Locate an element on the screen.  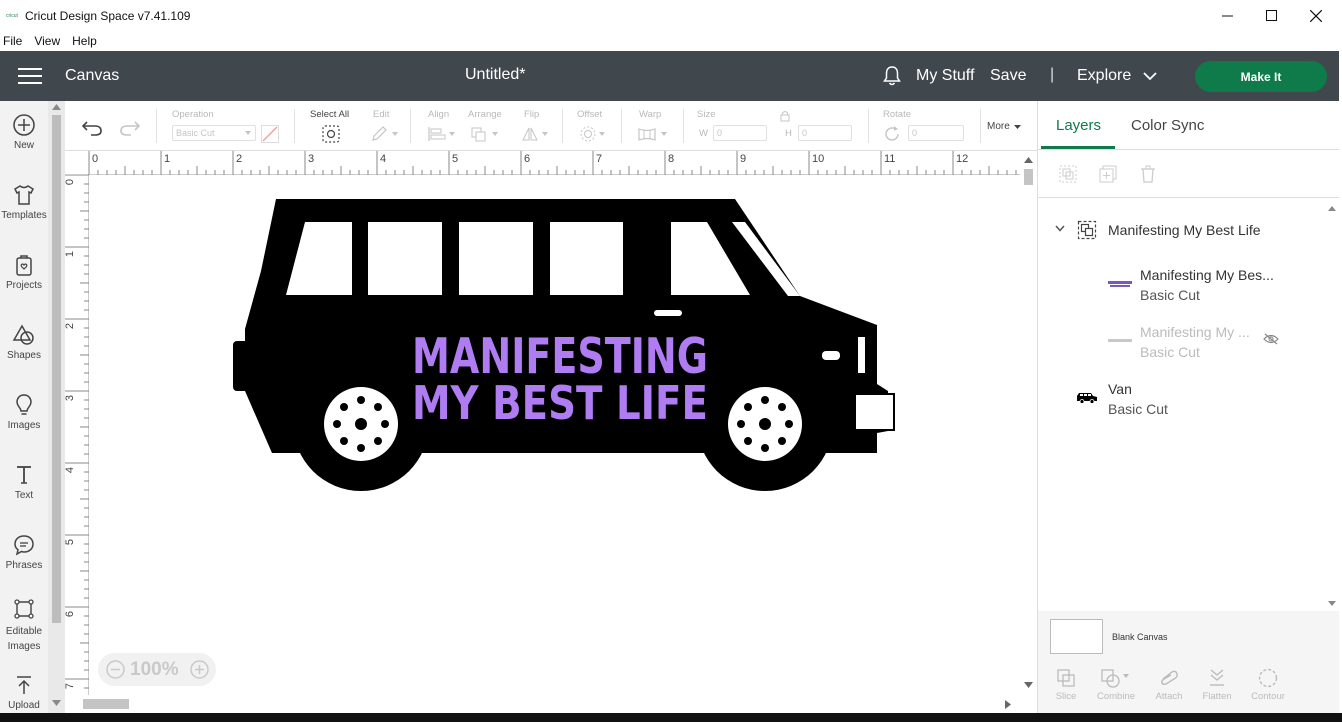
rotate-icon is located at coordinates (892, 134).